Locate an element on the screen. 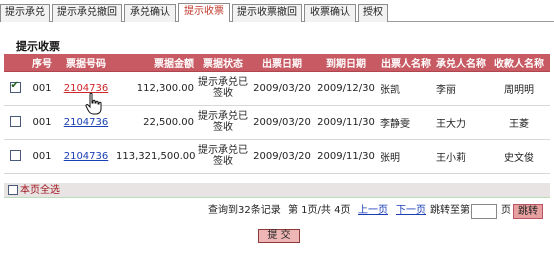 This screenshot has width=554, height=263. cell-acceptor: 王大力 is located at coordinates (461, 122).